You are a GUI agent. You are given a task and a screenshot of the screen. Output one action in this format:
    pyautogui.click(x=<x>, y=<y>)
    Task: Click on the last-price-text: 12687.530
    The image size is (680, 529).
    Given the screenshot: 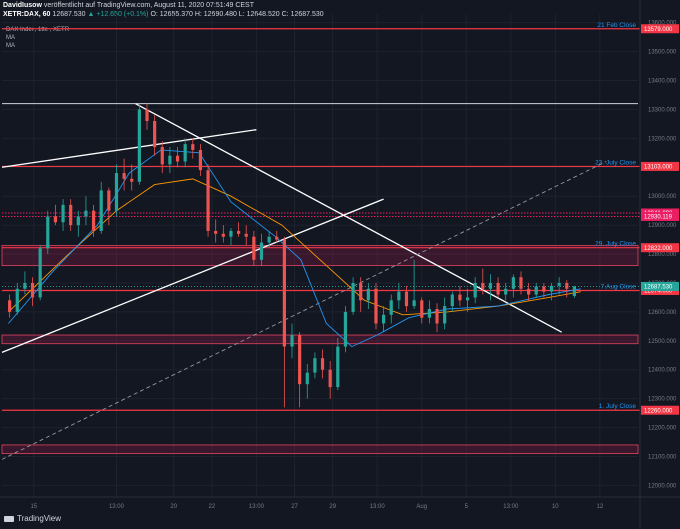 What is the action you would take?
    pyautogui.click(x=658, y=288)
    